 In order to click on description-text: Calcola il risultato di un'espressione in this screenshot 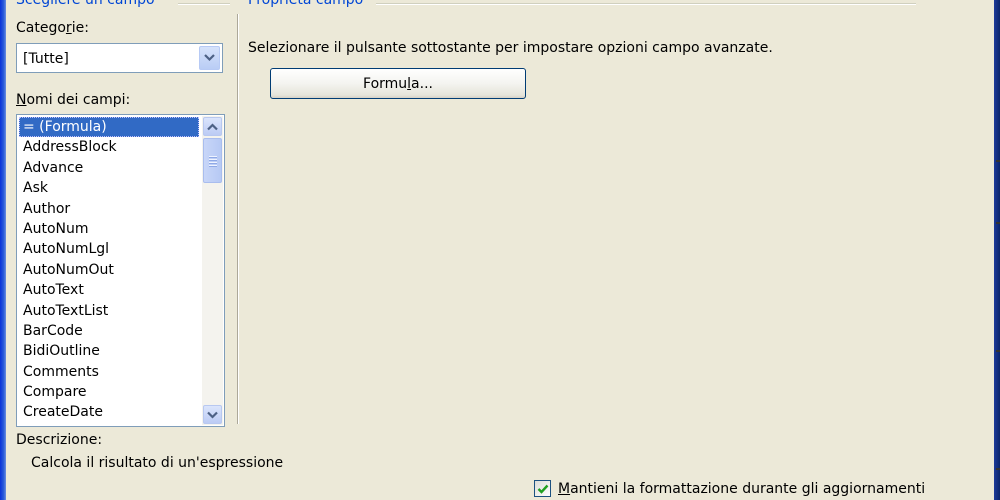, I will do `click(157, 463)`.